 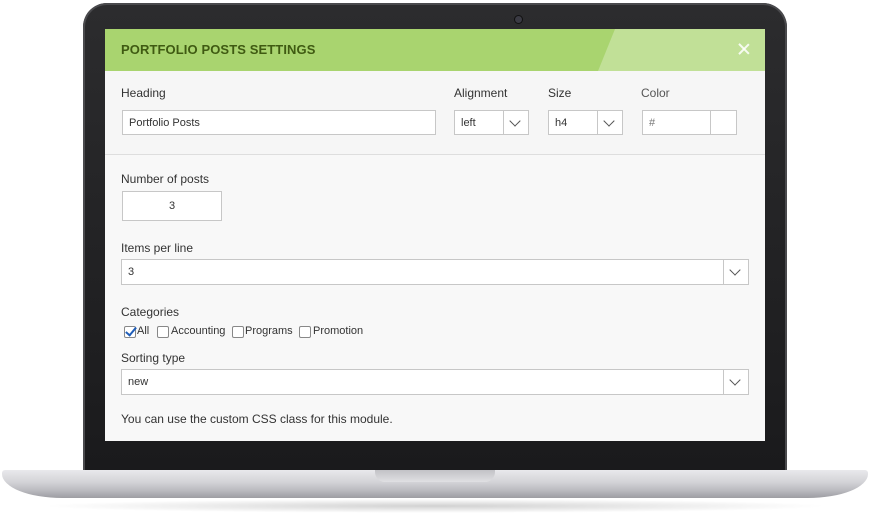 I want to click on number-of-posts-label: Number of posts, so click(x=165, y=179).